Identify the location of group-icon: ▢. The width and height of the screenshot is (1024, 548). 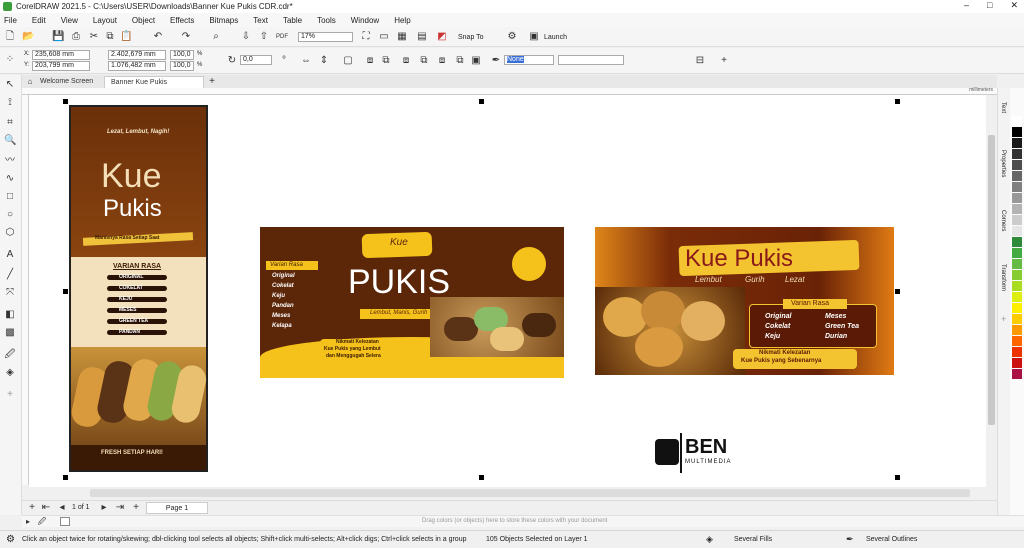
(348, 61).